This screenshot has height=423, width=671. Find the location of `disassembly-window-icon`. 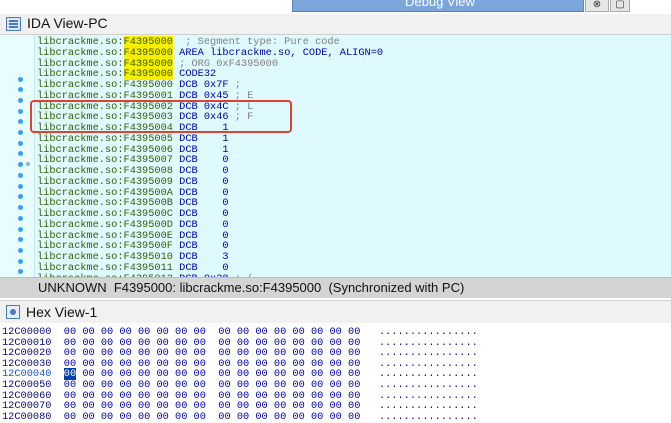

disassembly-window-icon is located at coordinates (13, 24).